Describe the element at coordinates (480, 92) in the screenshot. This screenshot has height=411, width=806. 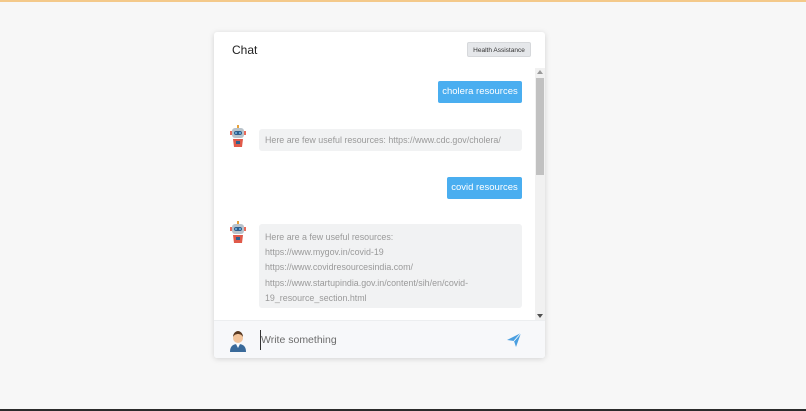
I see `user-message: cholera resources` at that location.